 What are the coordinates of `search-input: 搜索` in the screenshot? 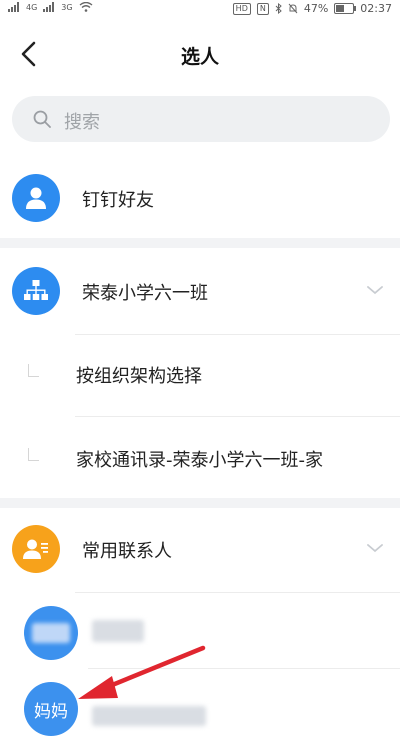 It's located at (201, 119).